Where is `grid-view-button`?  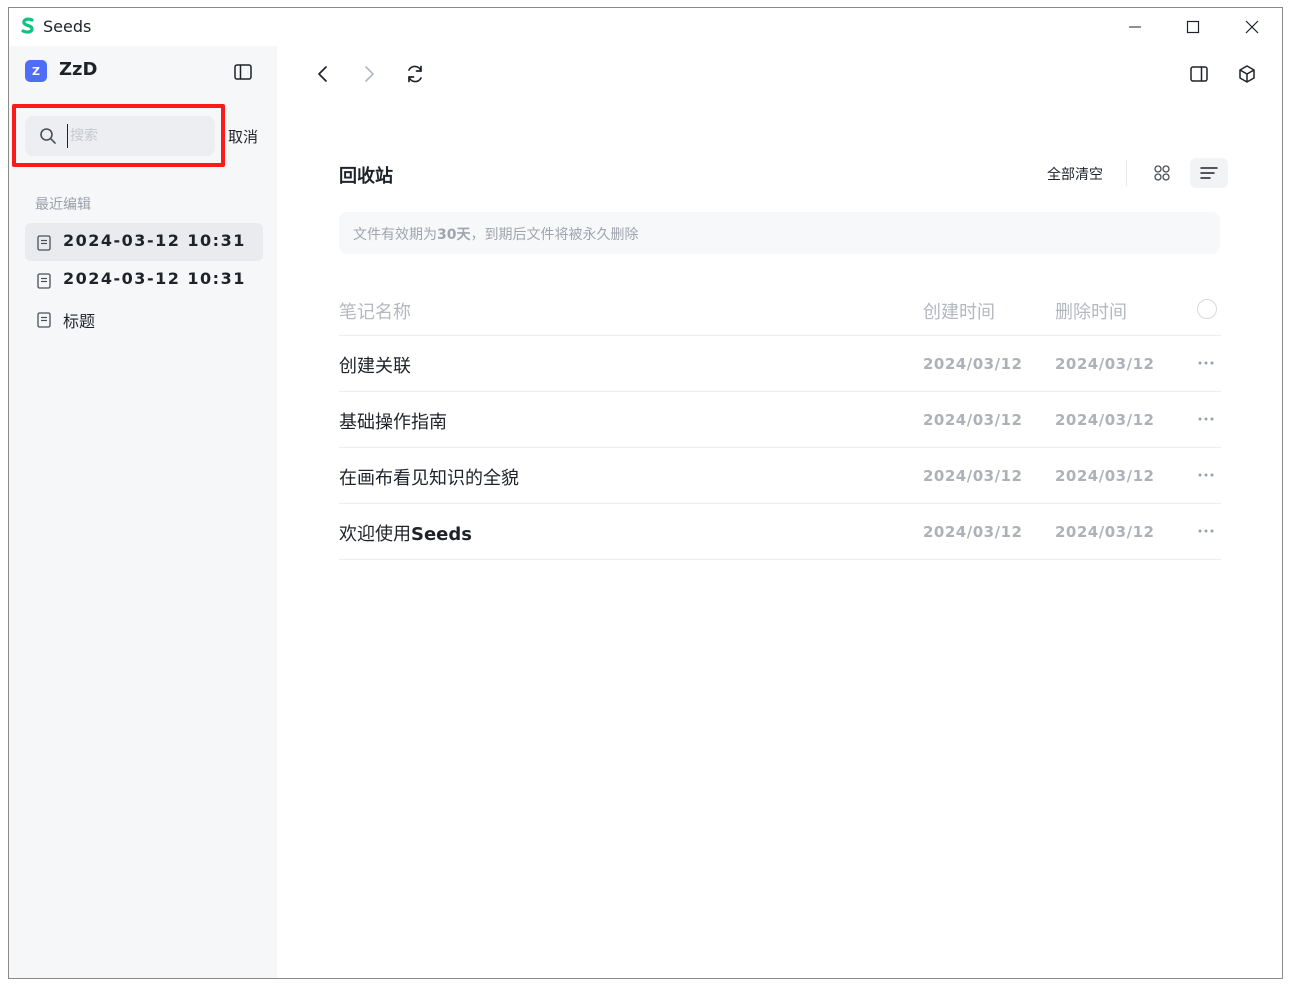
grid-view-button is located at coordinates (1162, 173).